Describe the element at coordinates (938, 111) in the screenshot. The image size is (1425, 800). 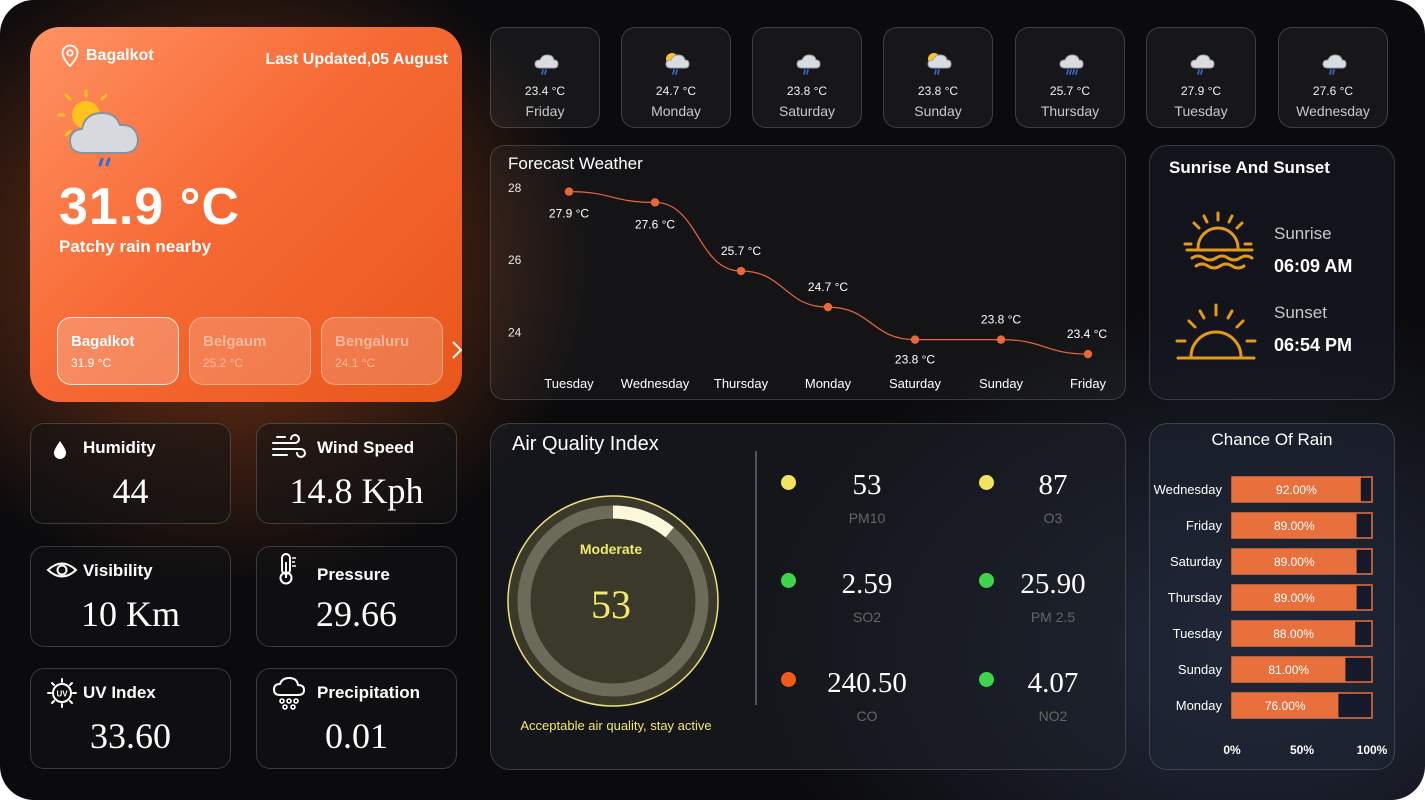
I see `day-name: Sunday` at that location.